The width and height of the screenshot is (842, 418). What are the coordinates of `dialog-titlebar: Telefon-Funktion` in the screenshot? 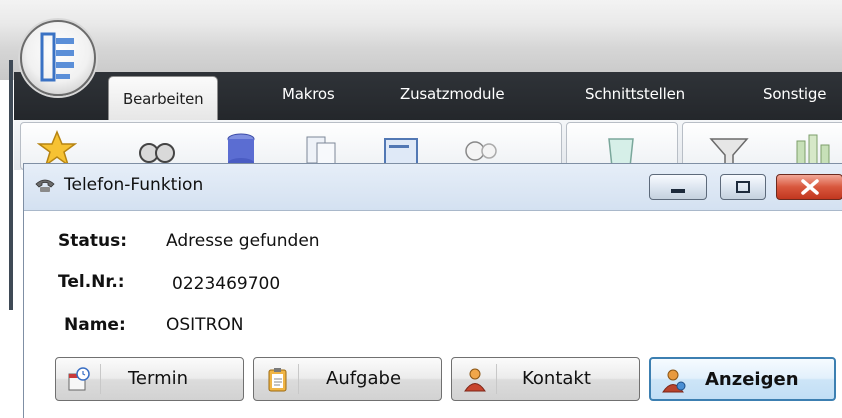 It's located at (433, 187).